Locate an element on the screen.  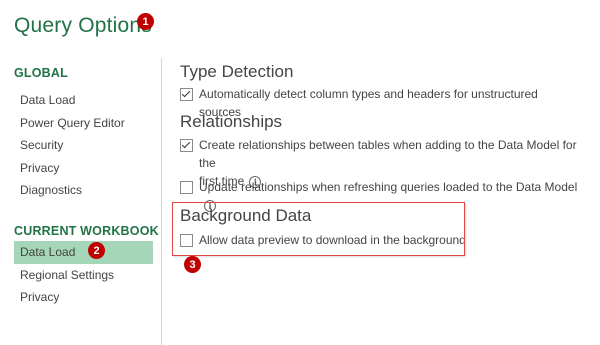
sidebar-item-security: Security is located at coordinates (84, 145).